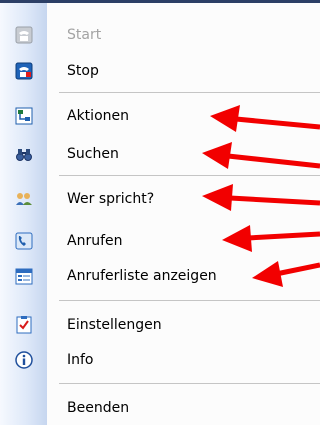  I want to click on menu-item-label: Einstellengen, so click(114, 325).